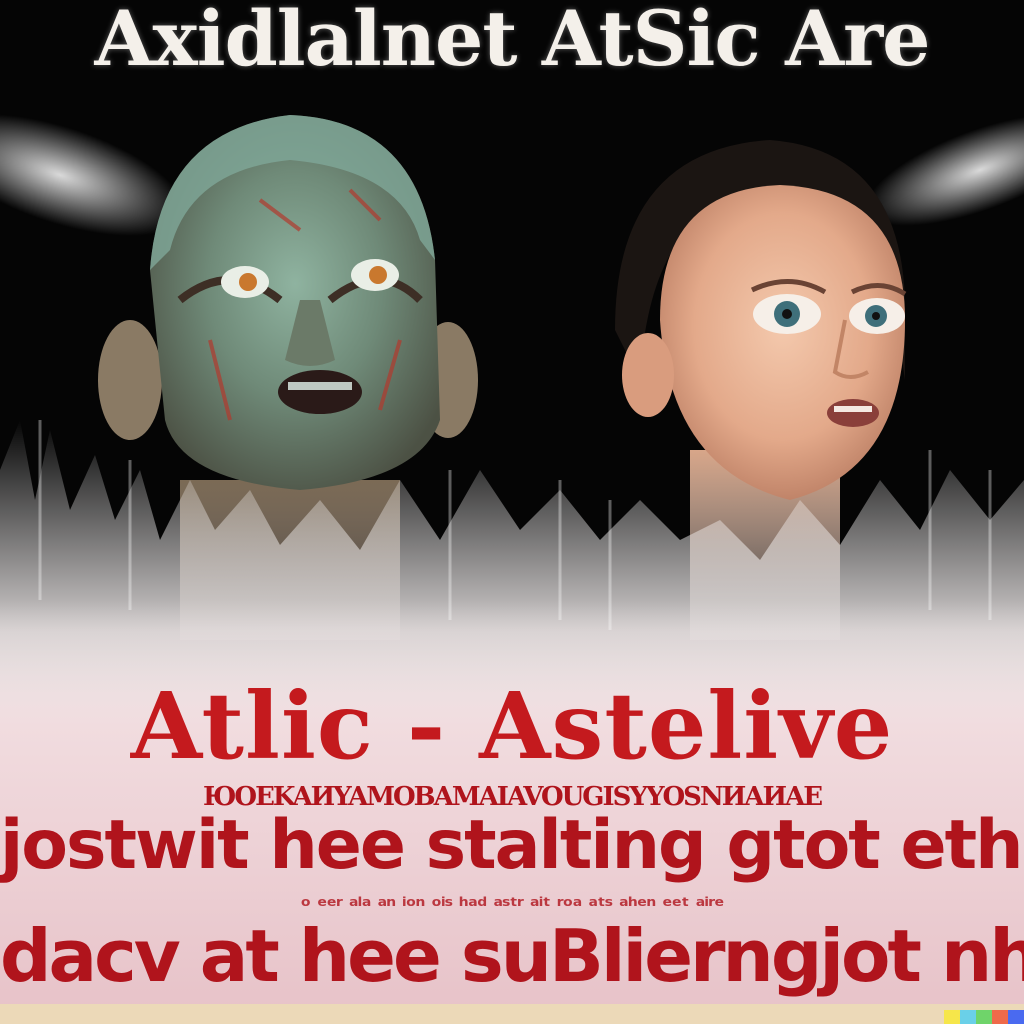  I want to click on poster-line-big-1: jostwit hee stalting gtot ethe ibteiie, so click(512, 845).